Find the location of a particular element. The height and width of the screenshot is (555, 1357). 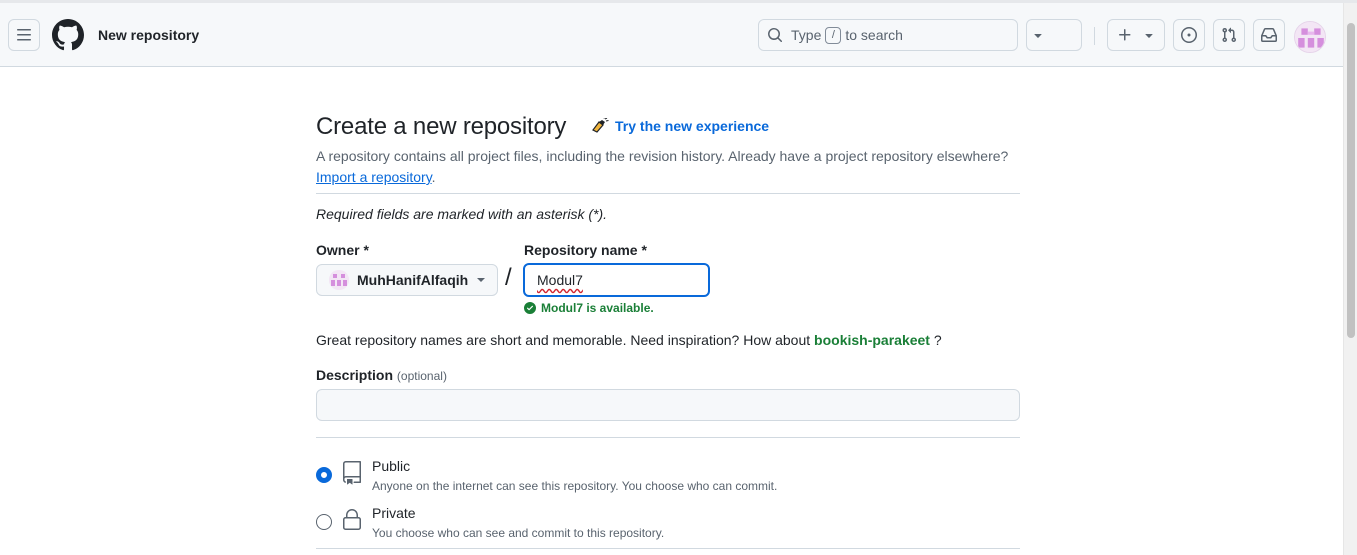

inbox-icon is located at coordinates (1269, 35).